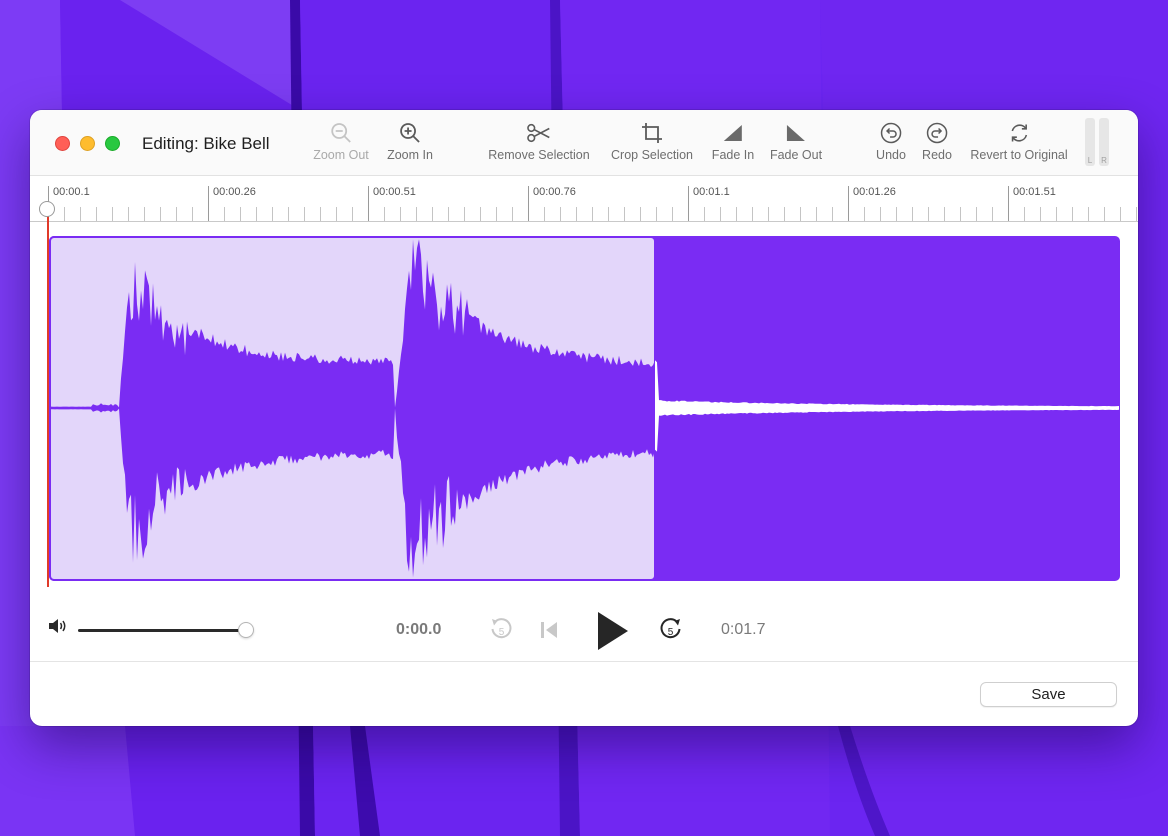 The width and height of the screenshot is (1168, 836). What do you see at coordinates (502, 632) in the screenshot?
I see `skip-back-seconds: 5` at bounding box center [502, 632].